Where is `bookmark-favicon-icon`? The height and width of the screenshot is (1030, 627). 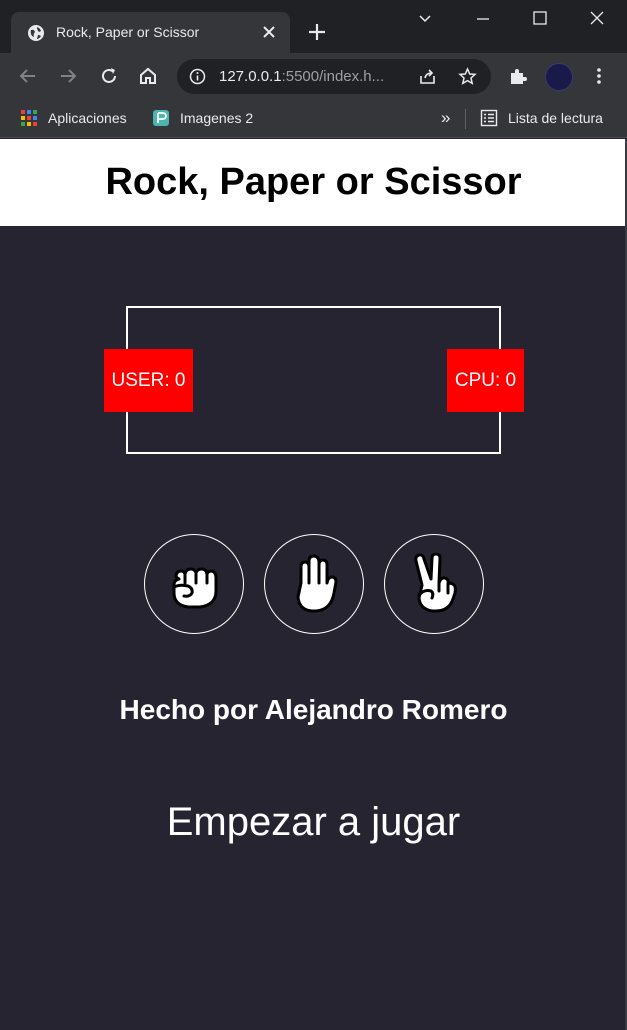 bookmark-favicon-icon is located at coordinates (161, 118).